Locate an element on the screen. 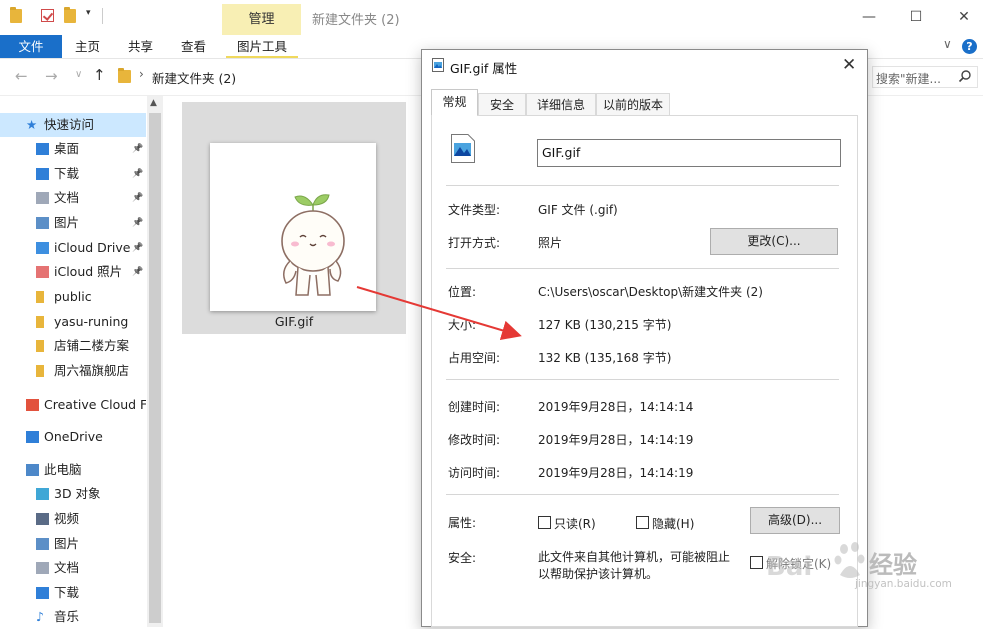  sidebar-item: 周六福旗舰店 is located at coordinates (73, 371).